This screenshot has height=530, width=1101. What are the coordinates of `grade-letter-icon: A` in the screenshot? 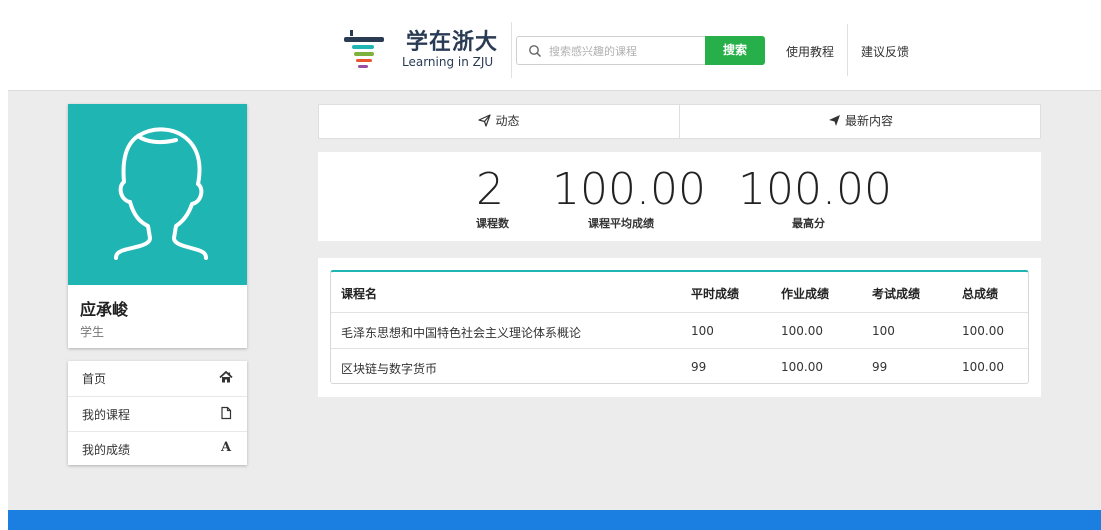 It's located at (226, 447).